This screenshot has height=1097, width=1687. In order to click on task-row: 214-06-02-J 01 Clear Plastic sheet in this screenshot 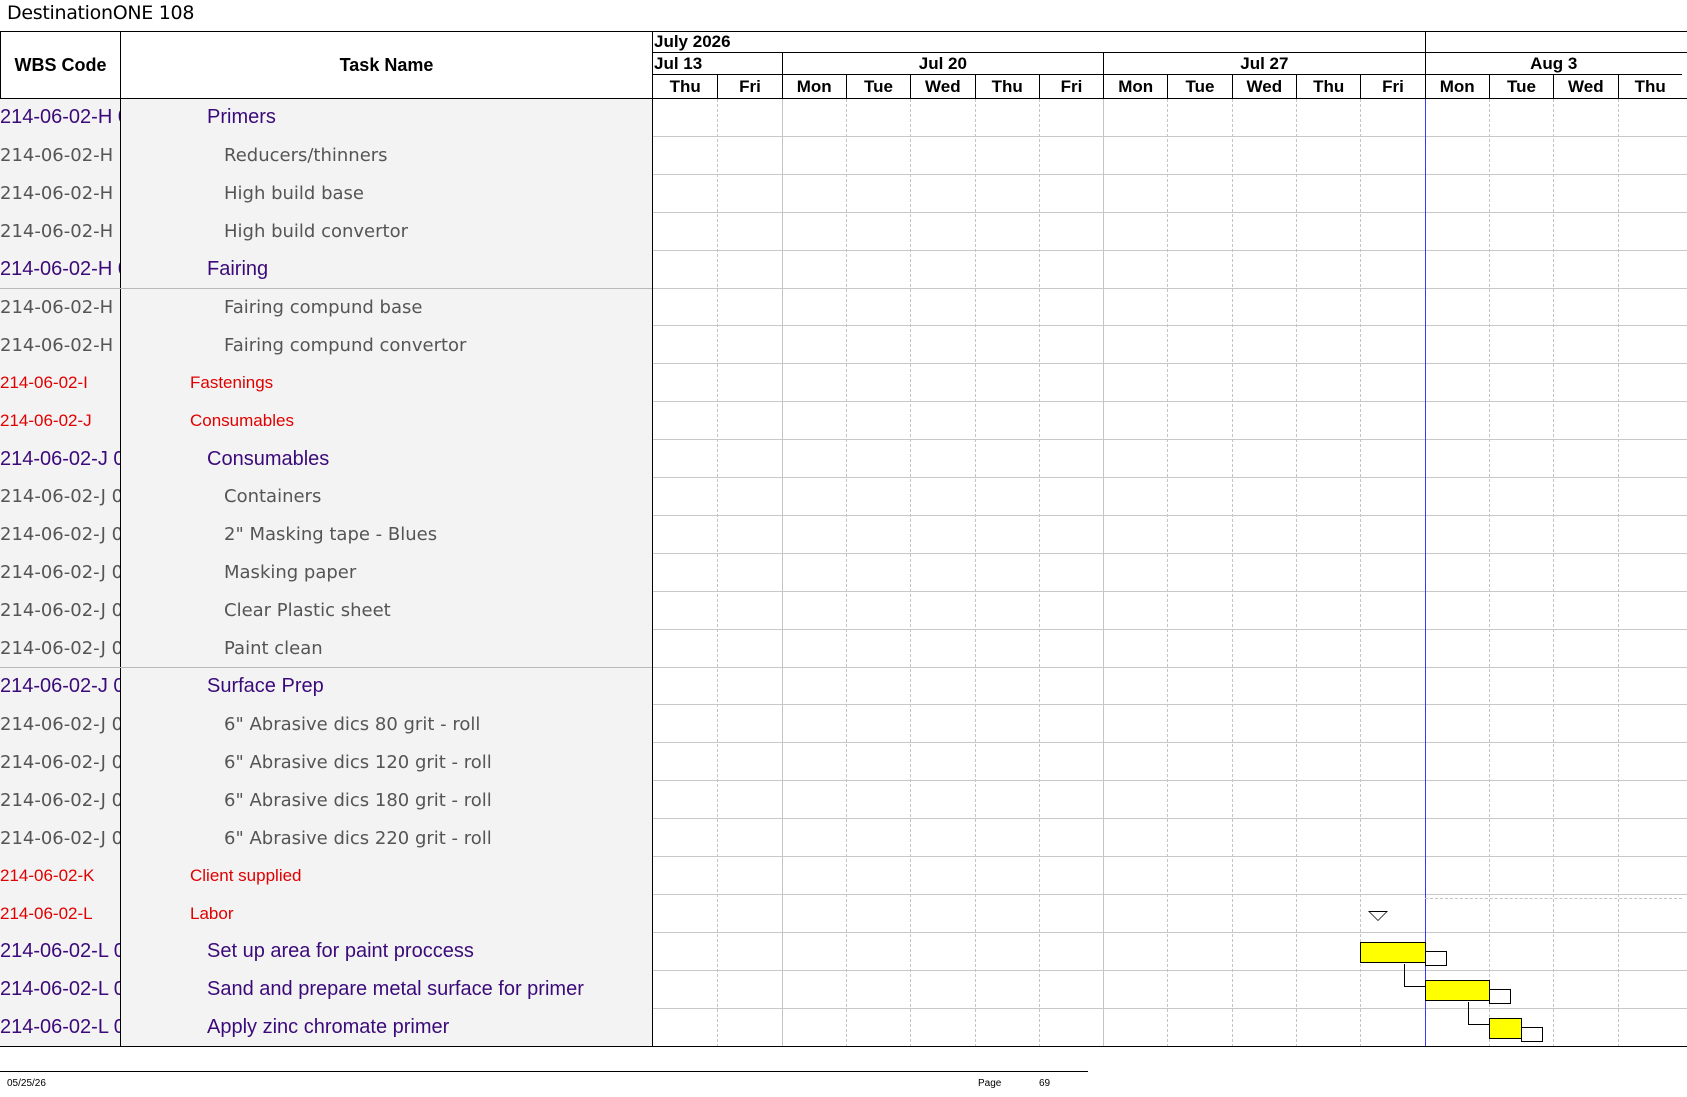, I will do `click(326, 611)`.